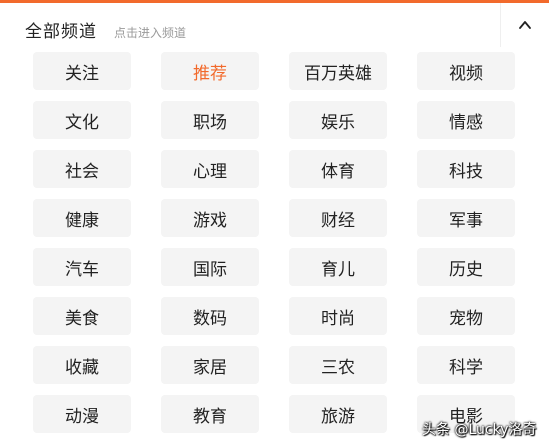  What do you see at coordinates (338, 218) in the screenshot?
I see `channel-chip: 财经` at bounding box center [338, 218].